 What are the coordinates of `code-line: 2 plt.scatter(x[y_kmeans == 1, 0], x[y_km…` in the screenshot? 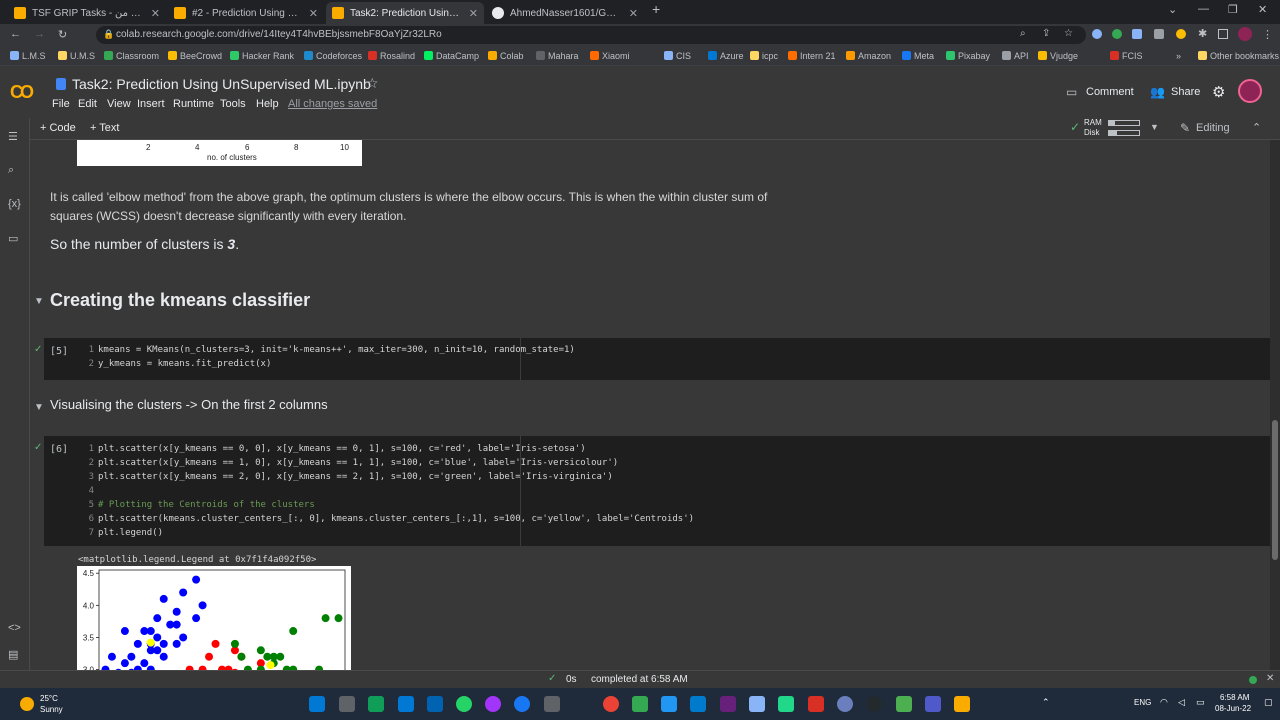 It's located at (351, 463).